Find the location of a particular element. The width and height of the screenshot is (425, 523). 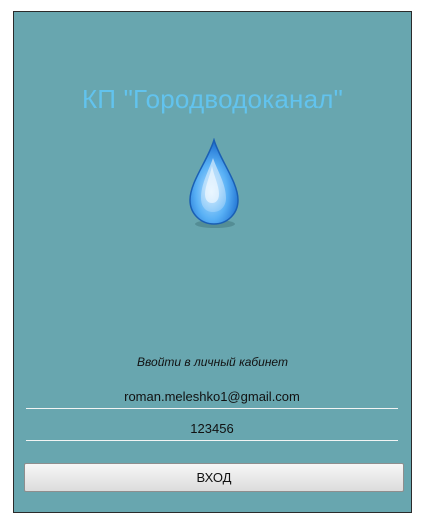

app-title: КП "Городводоканал" is located at coordinates (212, 99).